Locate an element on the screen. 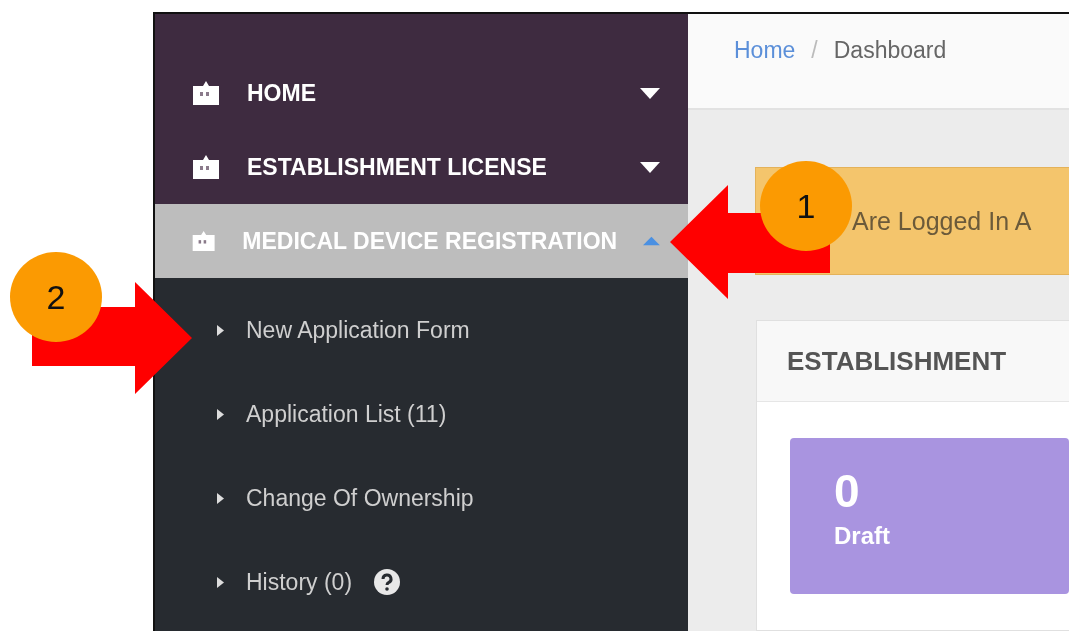 This screenshot has height=631, width=1069. submenu-link: History (0) is located at coordinates (299, 582).